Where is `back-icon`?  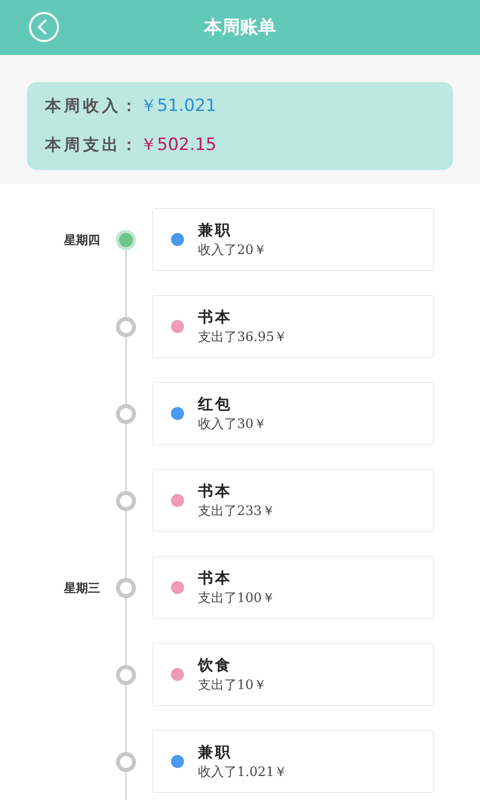
back-icon is located at coordinates (44, 27).